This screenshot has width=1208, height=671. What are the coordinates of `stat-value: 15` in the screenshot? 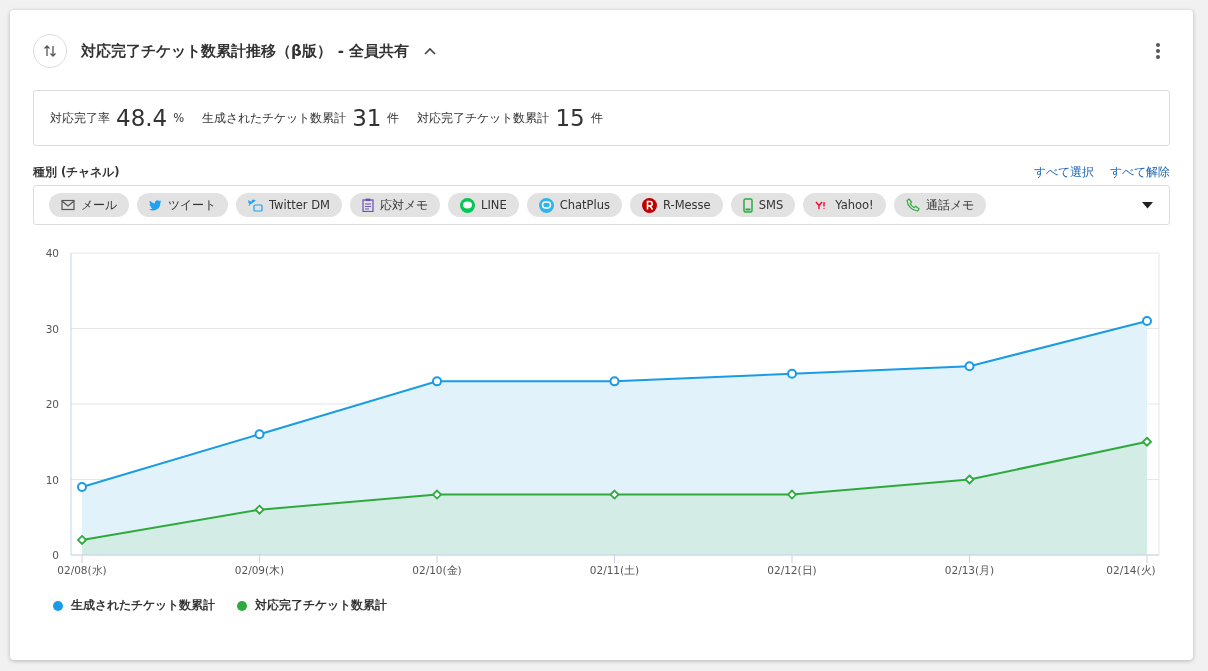 It's located at (570, 118).